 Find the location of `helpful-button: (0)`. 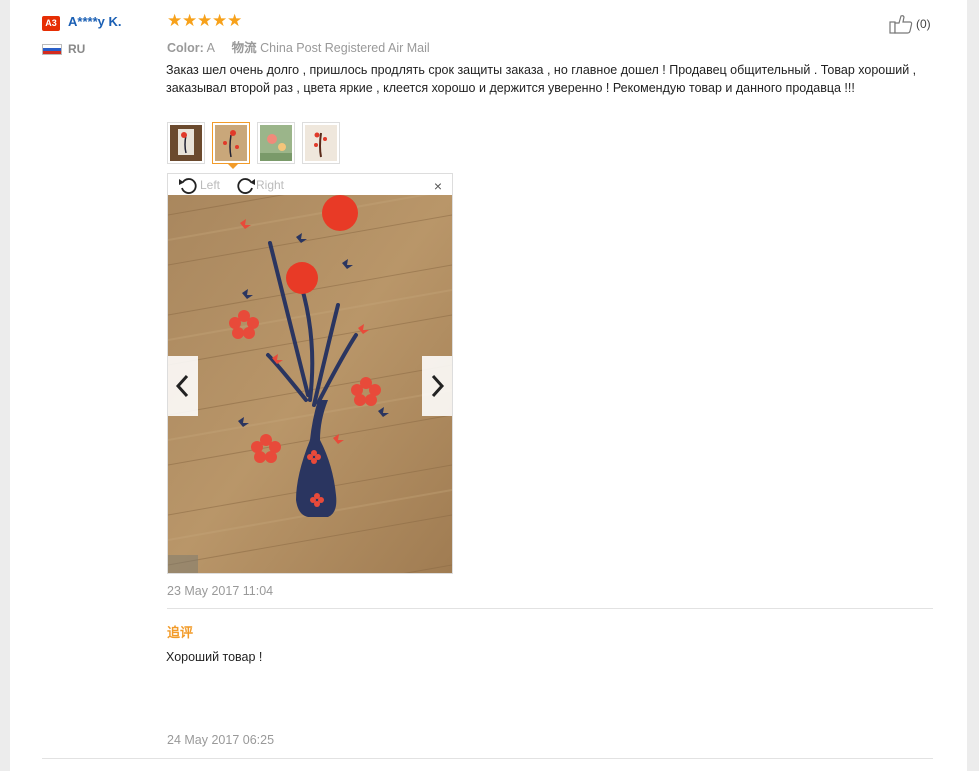

helpful-button: (0) is located at coordinates (910, 24).